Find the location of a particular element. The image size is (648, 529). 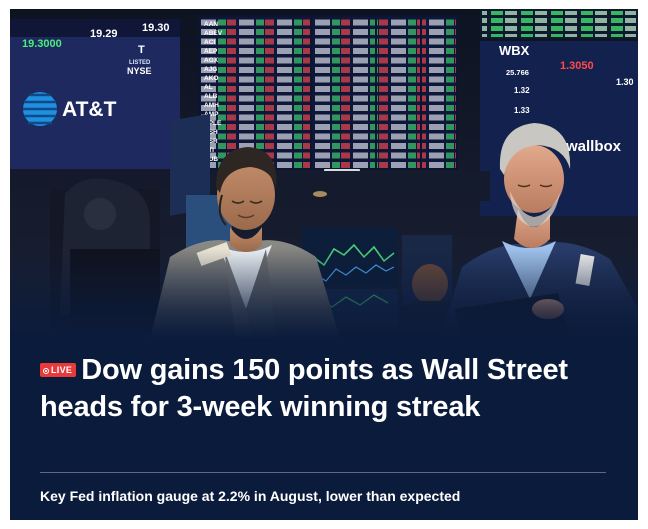

svg-text: AEP is located at coordinates (211, 51).